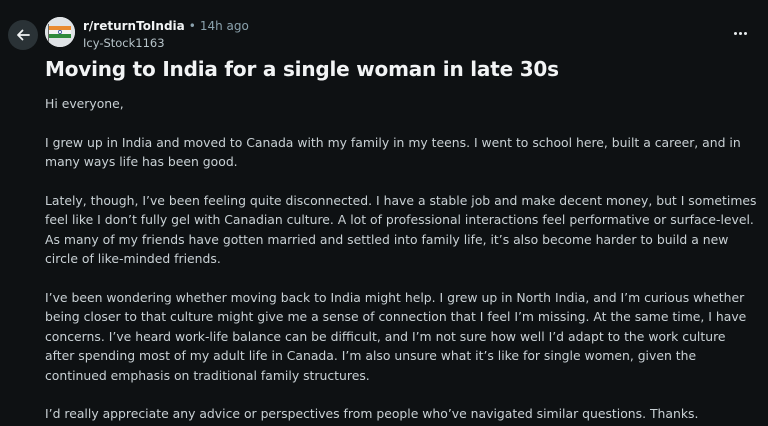 Image resolution: width=768 pixels, height=426 pixels. What do you see at coordinates (166, 43) in the screenshot?
I see `author-link: Icy-Stock1163` at bounding box center [166, 43].